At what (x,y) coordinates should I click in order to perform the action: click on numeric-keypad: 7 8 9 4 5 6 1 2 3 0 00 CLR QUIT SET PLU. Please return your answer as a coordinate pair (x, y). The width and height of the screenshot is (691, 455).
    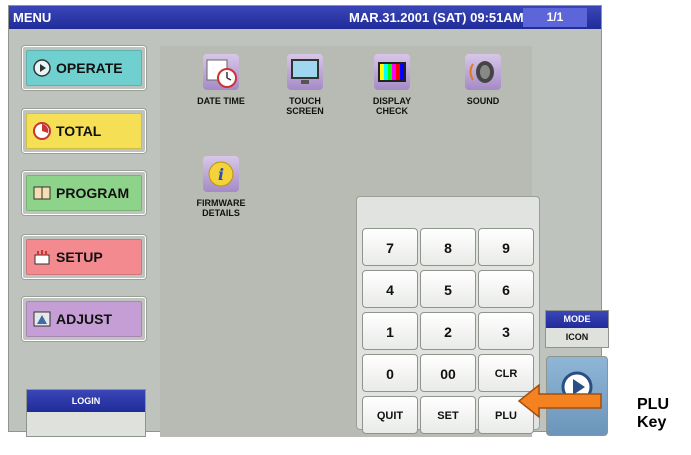
    Looking at the image, I should click on (448, 315).